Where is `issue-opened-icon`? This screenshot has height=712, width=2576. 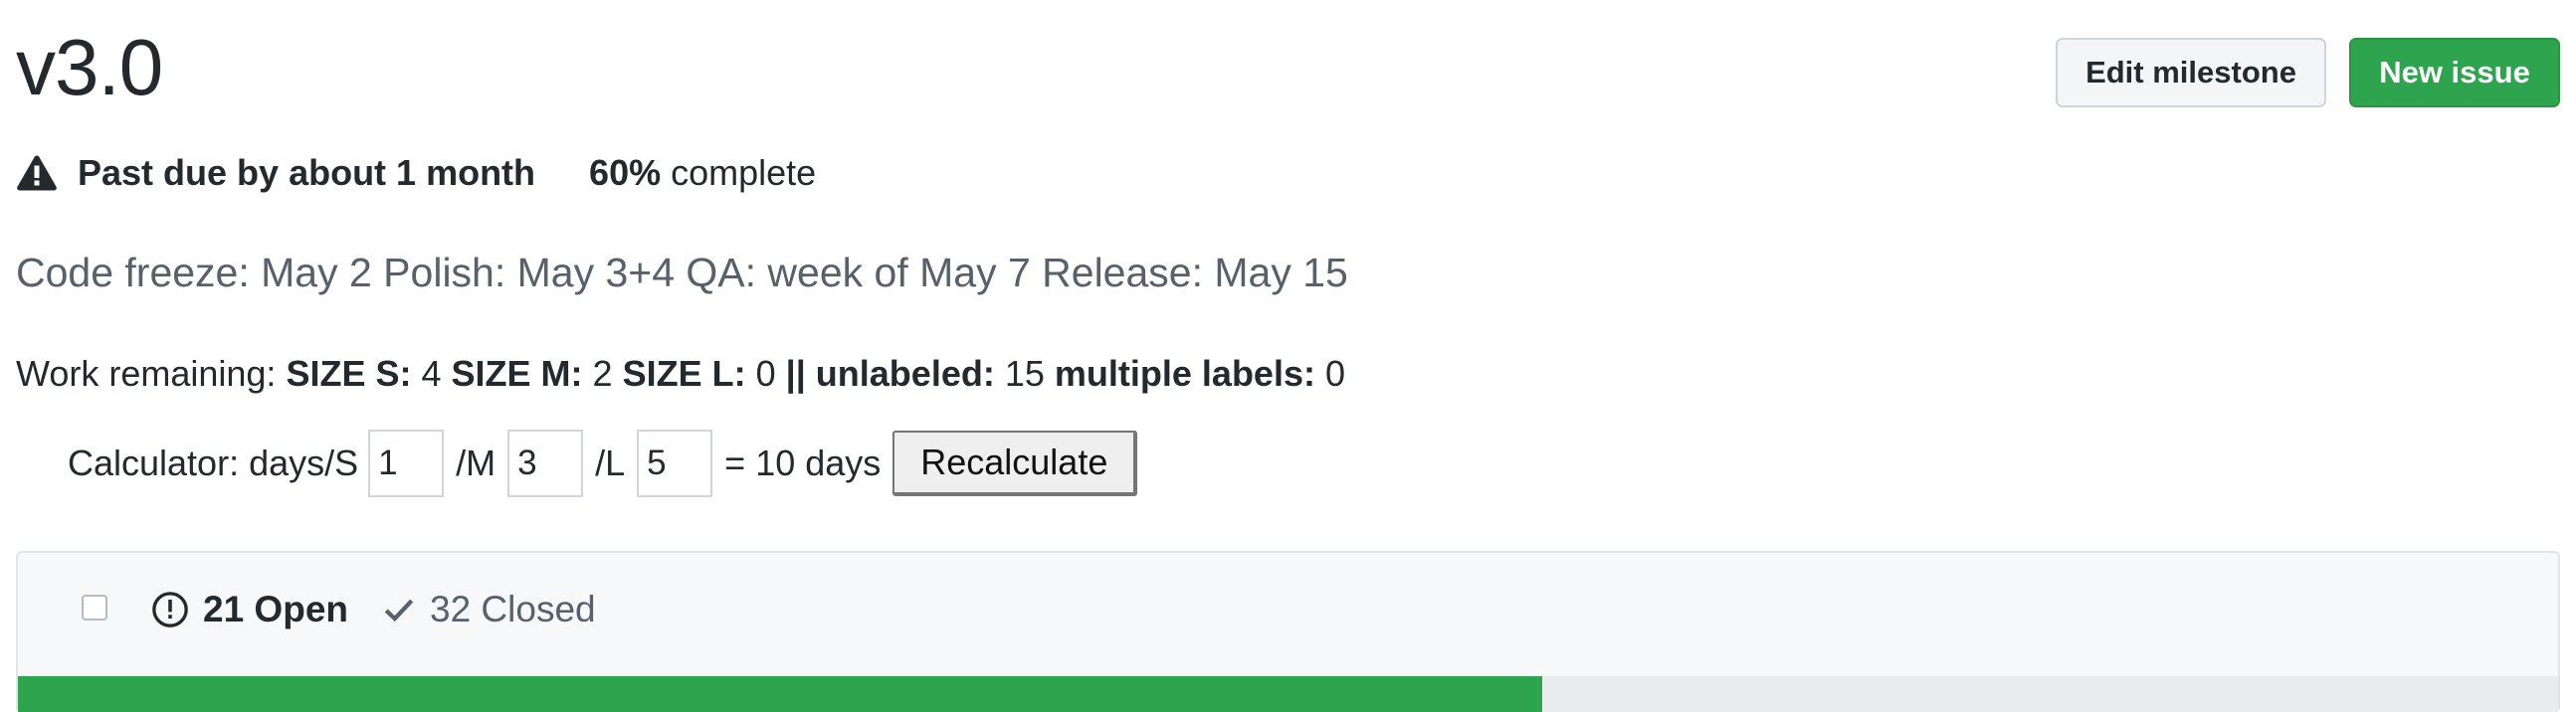 issue-opened-icon is located at coordinates (170, 609).